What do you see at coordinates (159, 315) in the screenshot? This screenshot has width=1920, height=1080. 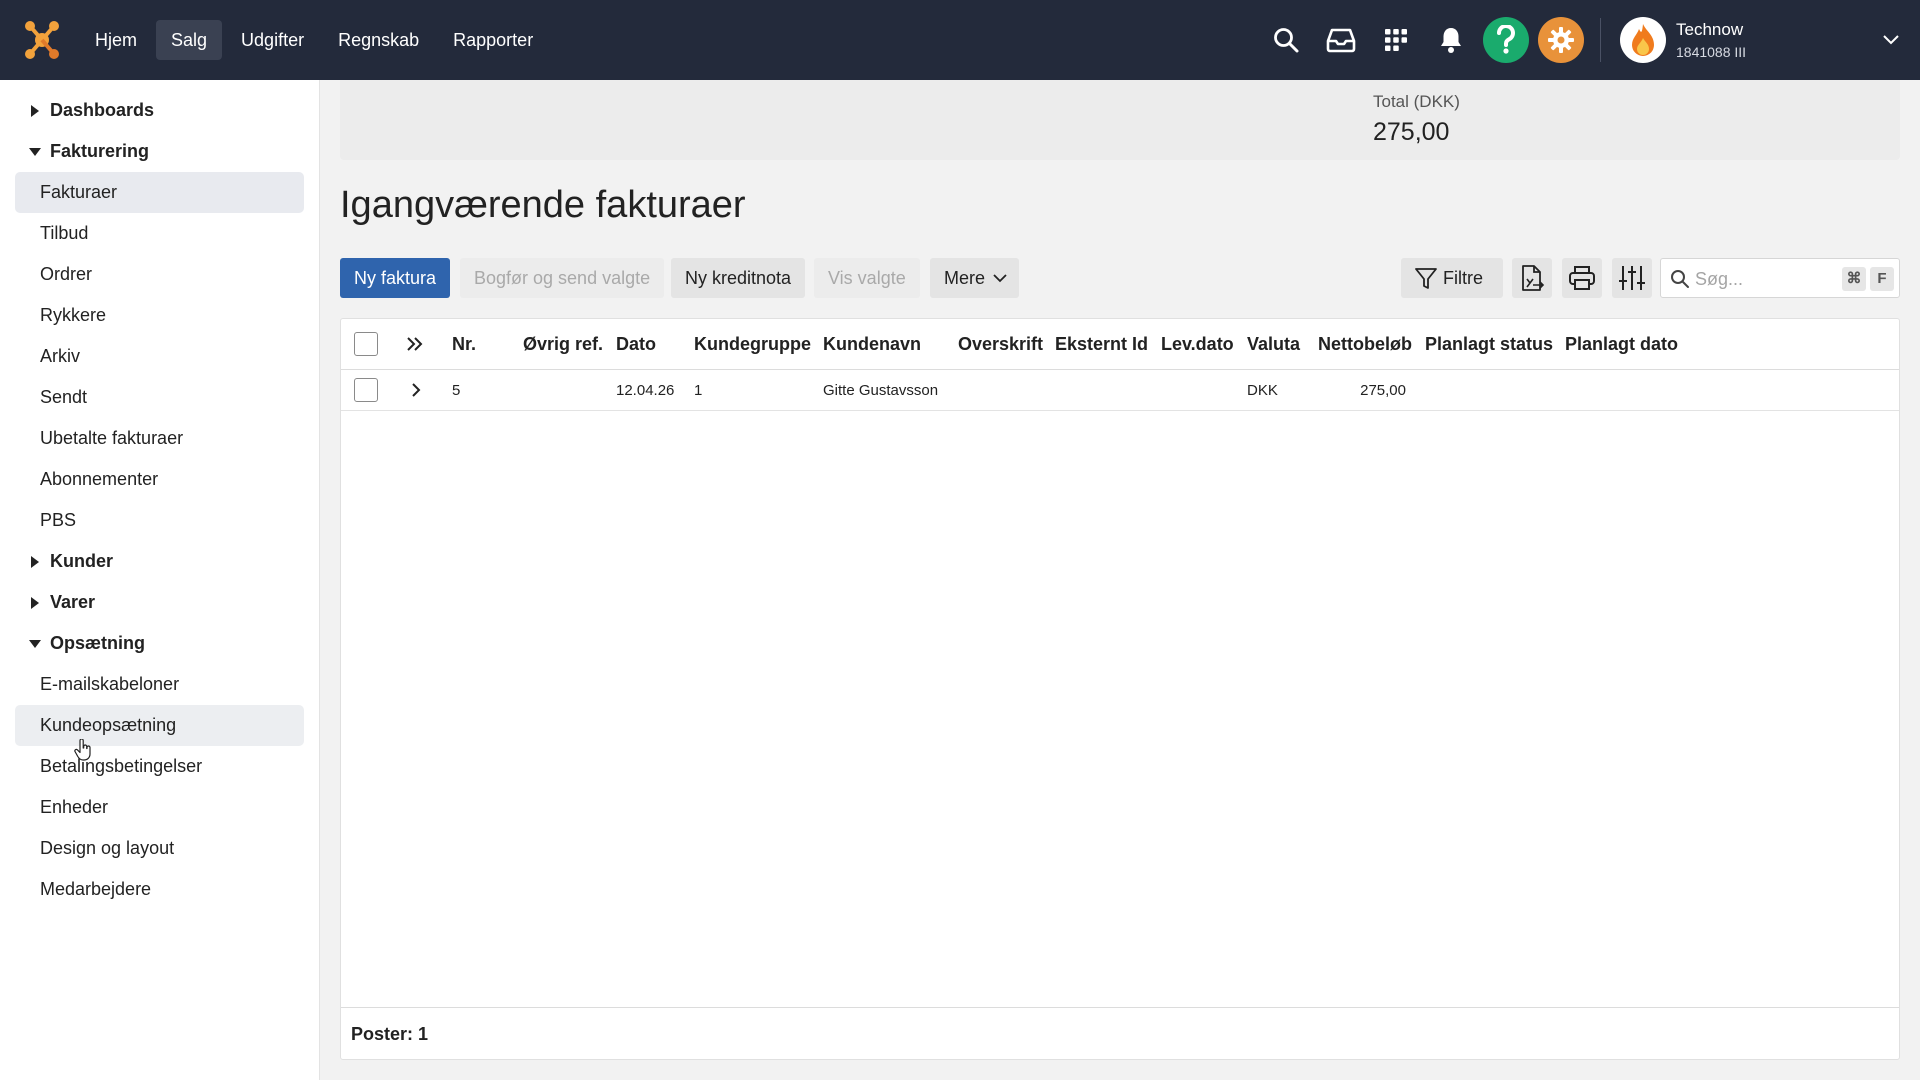 I see `sidebar-item-rykkere: Rykkere` at bounding box center [159, 315].